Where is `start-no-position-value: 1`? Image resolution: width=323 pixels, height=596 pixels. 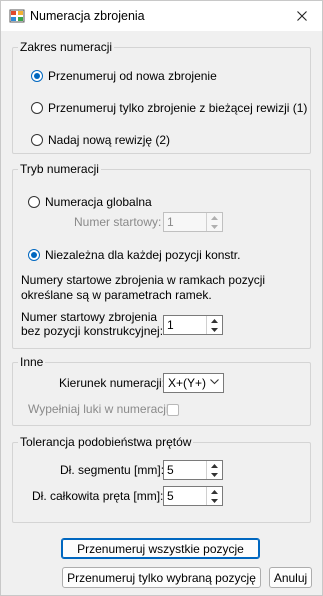
start-no-position-value: 1 is located at coordinates (170, 325).